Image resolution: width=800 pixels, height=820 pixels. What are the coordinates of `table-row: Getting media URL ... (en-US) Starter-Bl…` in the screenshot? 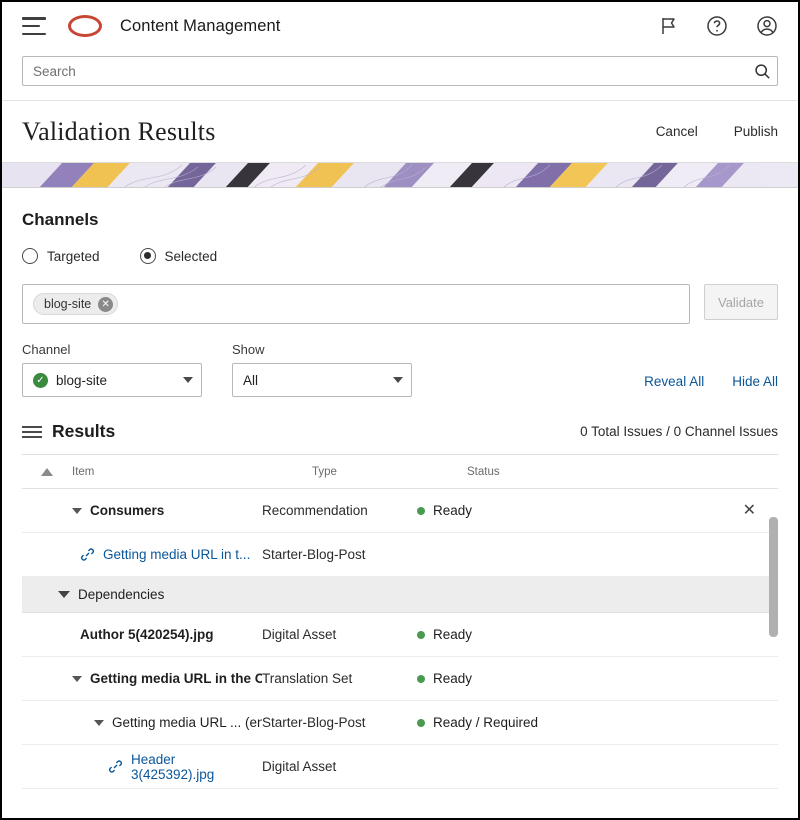 It's located at (400, 723).